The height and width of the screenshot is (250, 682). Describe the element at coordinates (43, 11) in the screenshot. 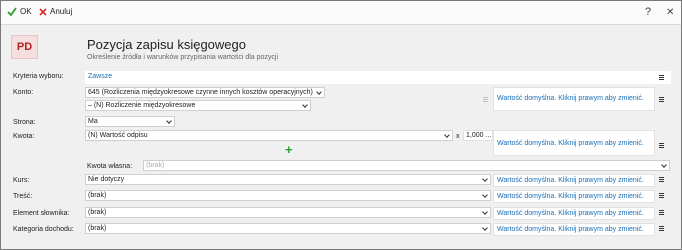

I see `close-x-icon` at that location.